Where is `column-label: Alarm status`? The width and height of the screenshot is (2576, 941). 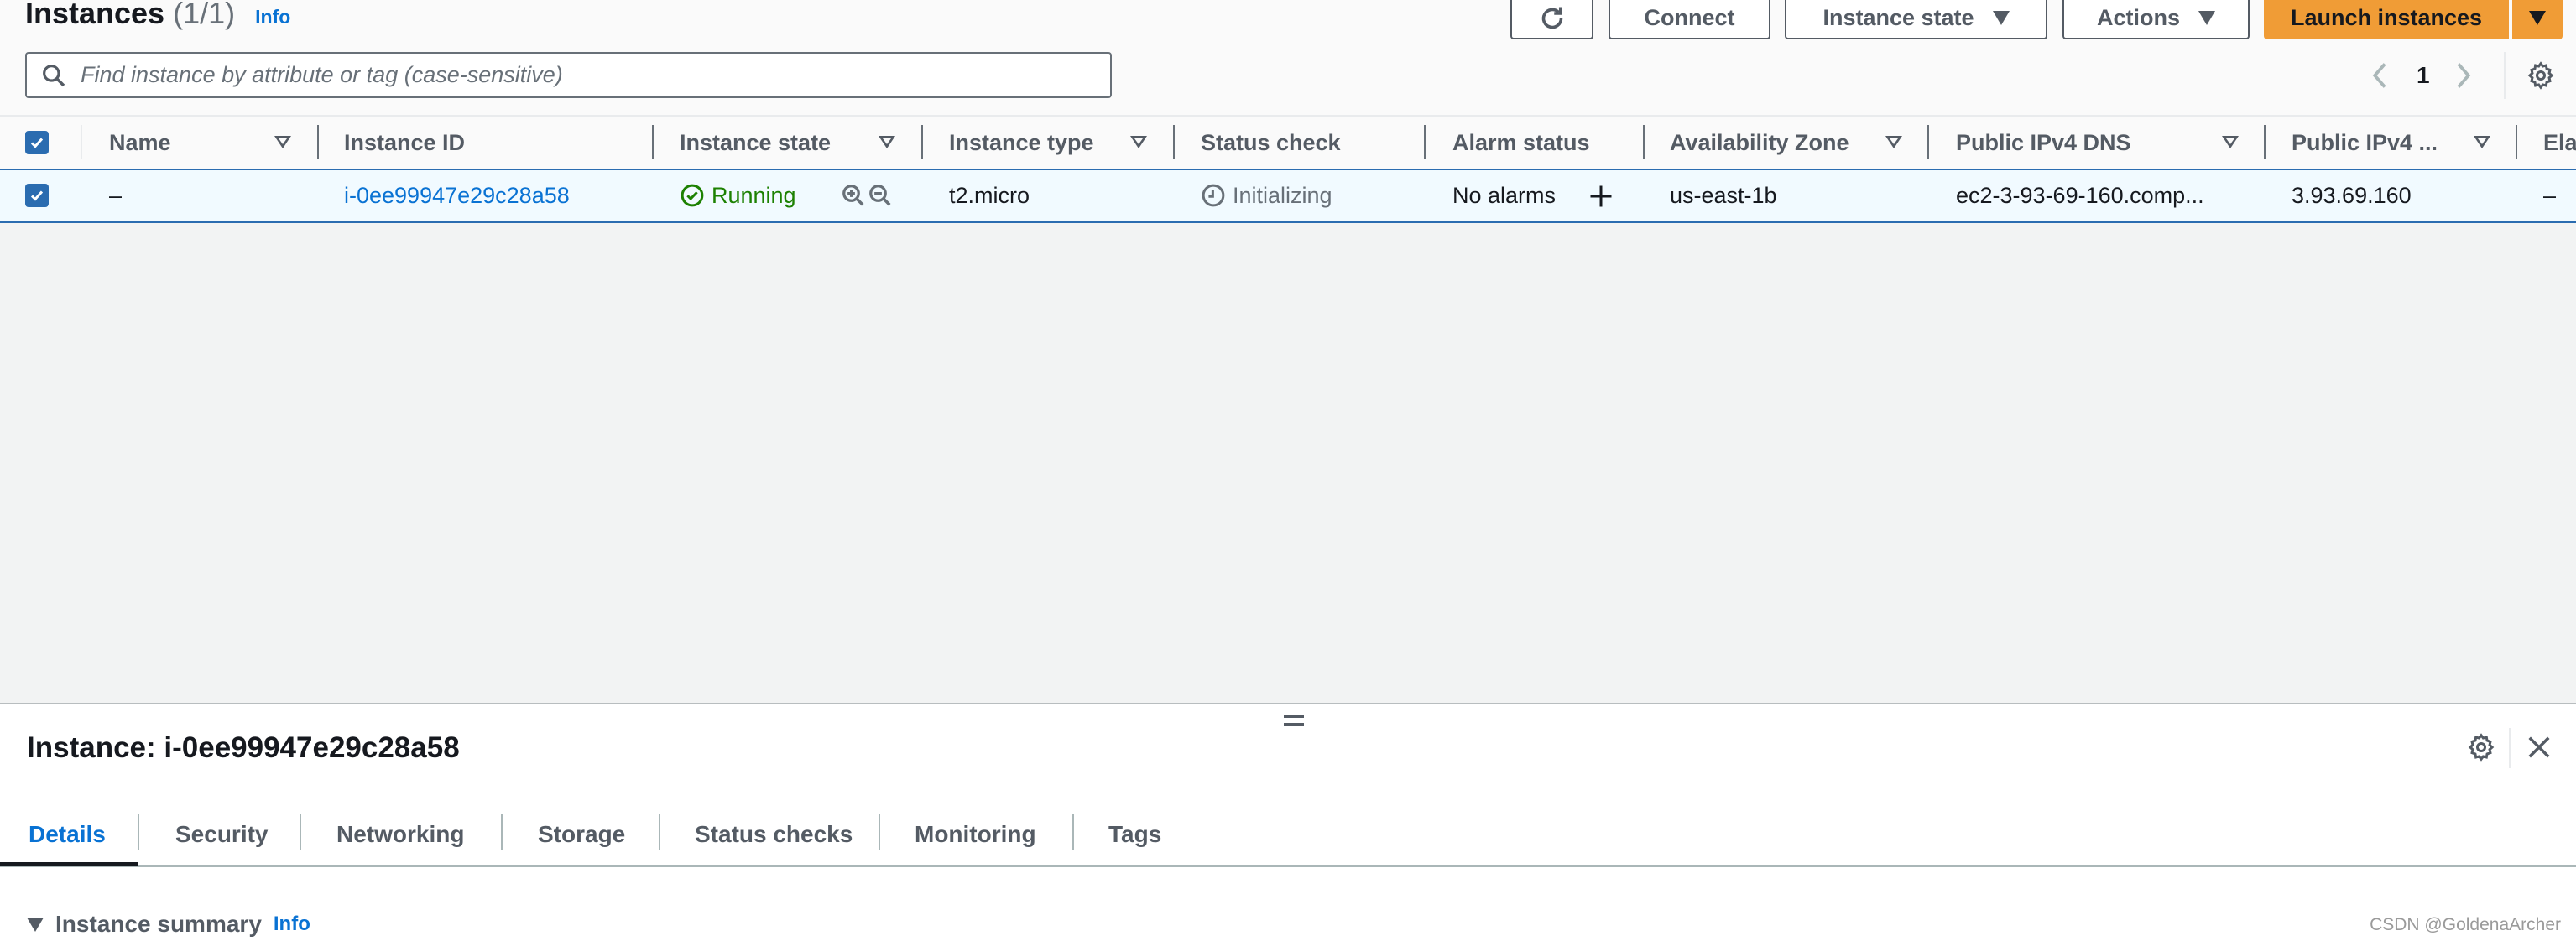 column-label: Alarm status is located at coordinates (1521, 142).